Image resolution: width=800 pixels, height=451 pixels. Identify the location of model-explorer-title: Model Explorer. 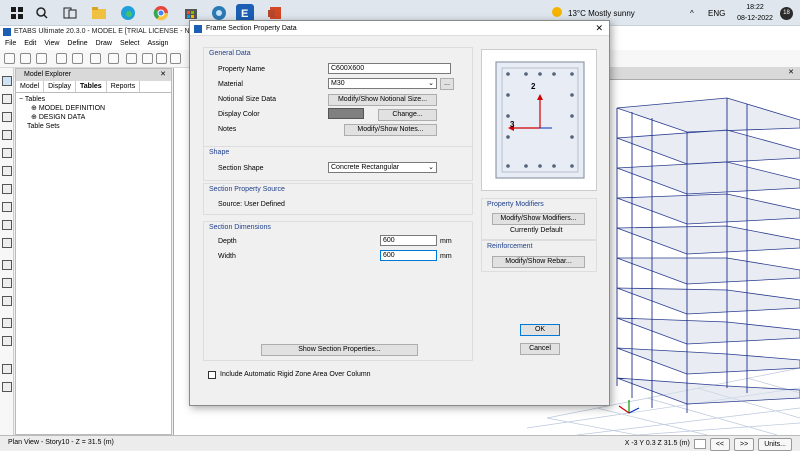
(48, 74).